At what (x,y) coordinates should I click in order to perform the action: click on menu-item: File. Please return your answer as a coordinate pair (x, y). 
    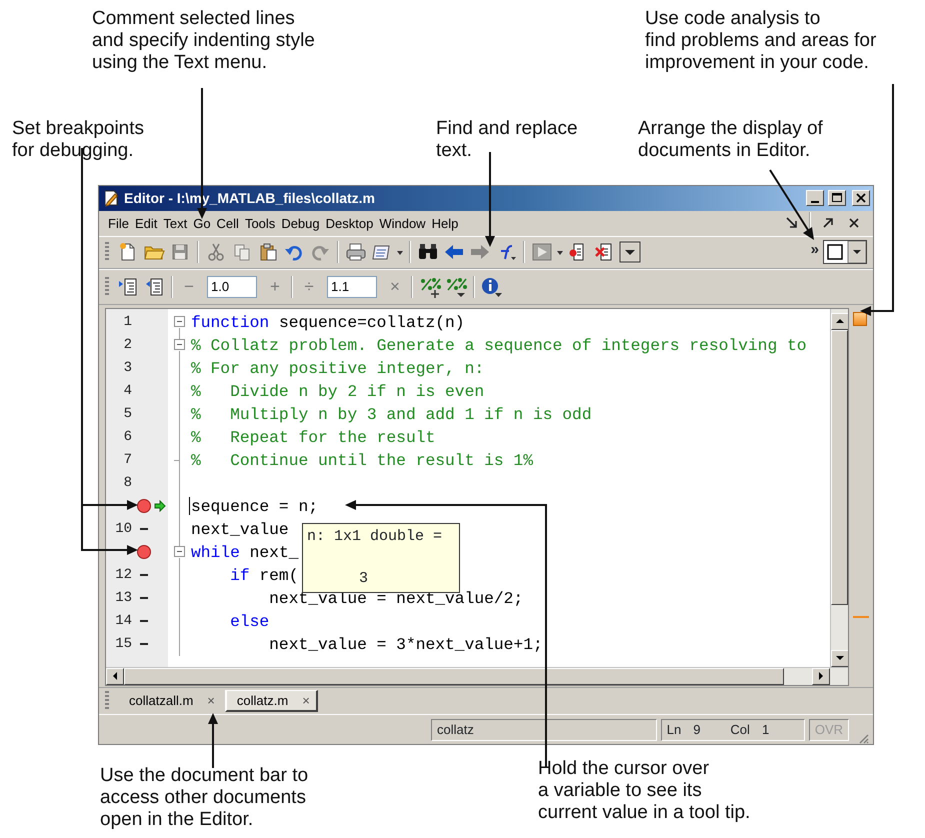
    Looking at the image, I should click on (118, 224).